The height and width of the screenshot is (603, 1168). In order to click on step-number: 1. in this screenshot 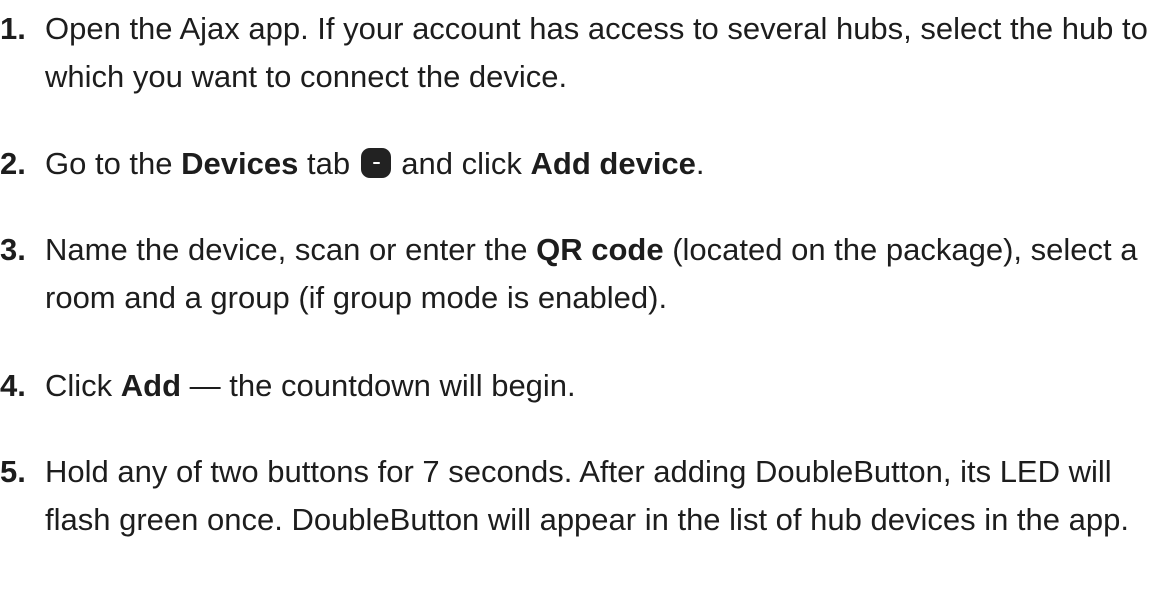, I will do `click(13, 28)`.